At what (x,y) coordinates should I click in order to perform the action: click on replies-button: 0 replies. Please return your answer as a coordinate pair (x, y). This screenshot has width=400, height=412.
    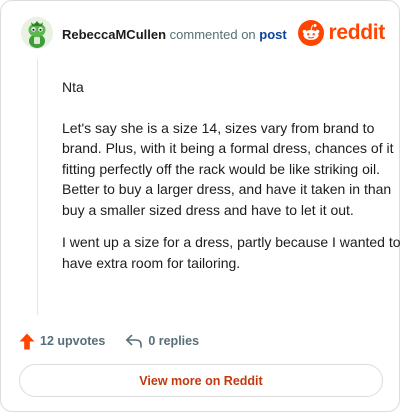
    Looking at the image, I should click on (162, 341).